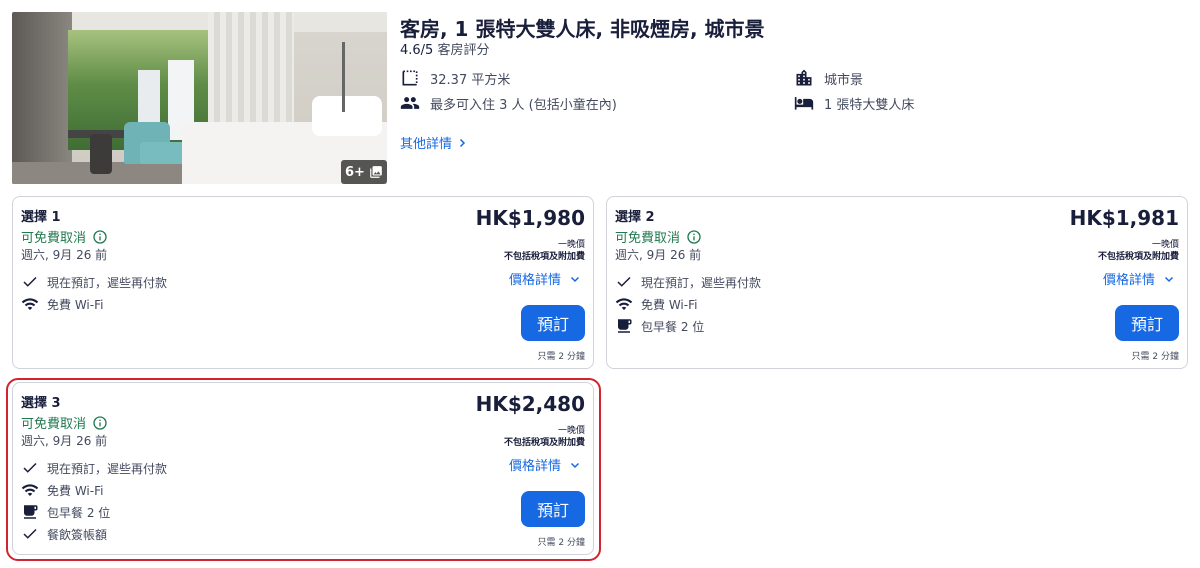 Image resolution: width=1200 pixels, height=568 pixels. I want to click on amenity-bed-label: 1 張特大雙人床, so click(869, 105).